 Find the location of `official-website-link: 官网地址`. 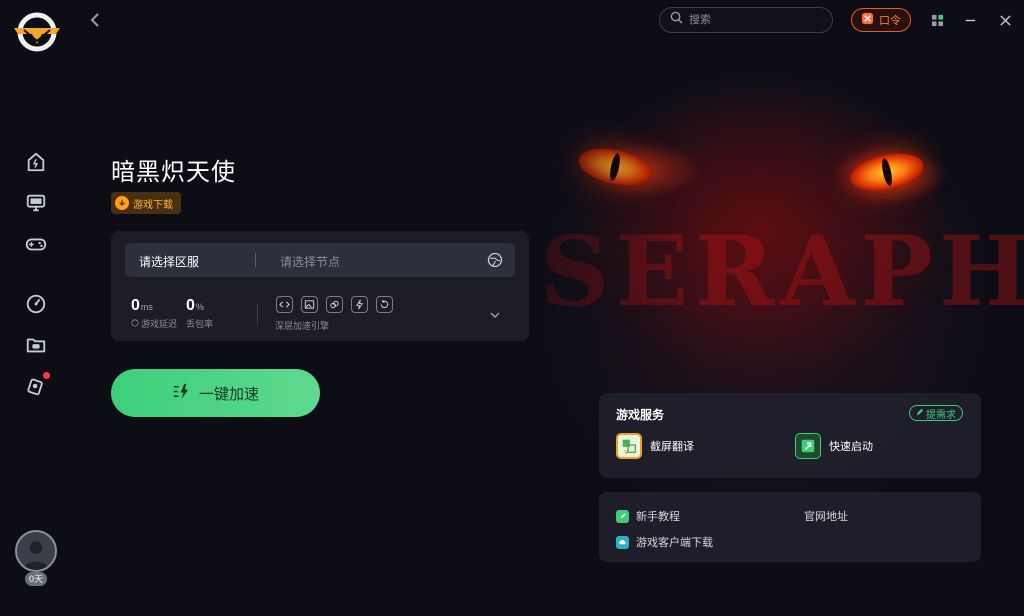

official-website-link: 官网地址 is located at coordinates (826, 516).